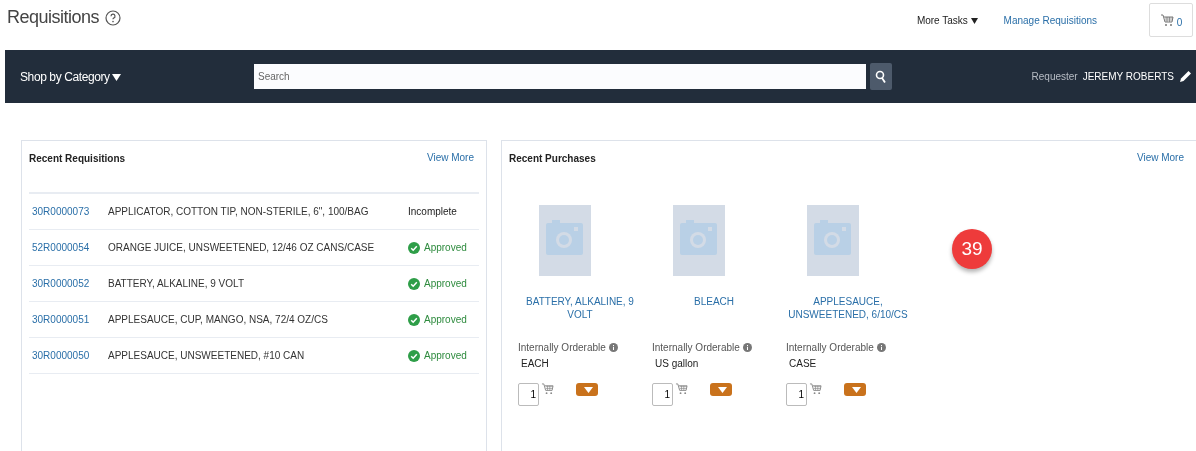 The height and width of the screenshot is (451, 1196). What do you see at coordinates (70, 211) in the screenshot?
I see `requisition-link: 30R0000073` at bounding box center [70, 211].